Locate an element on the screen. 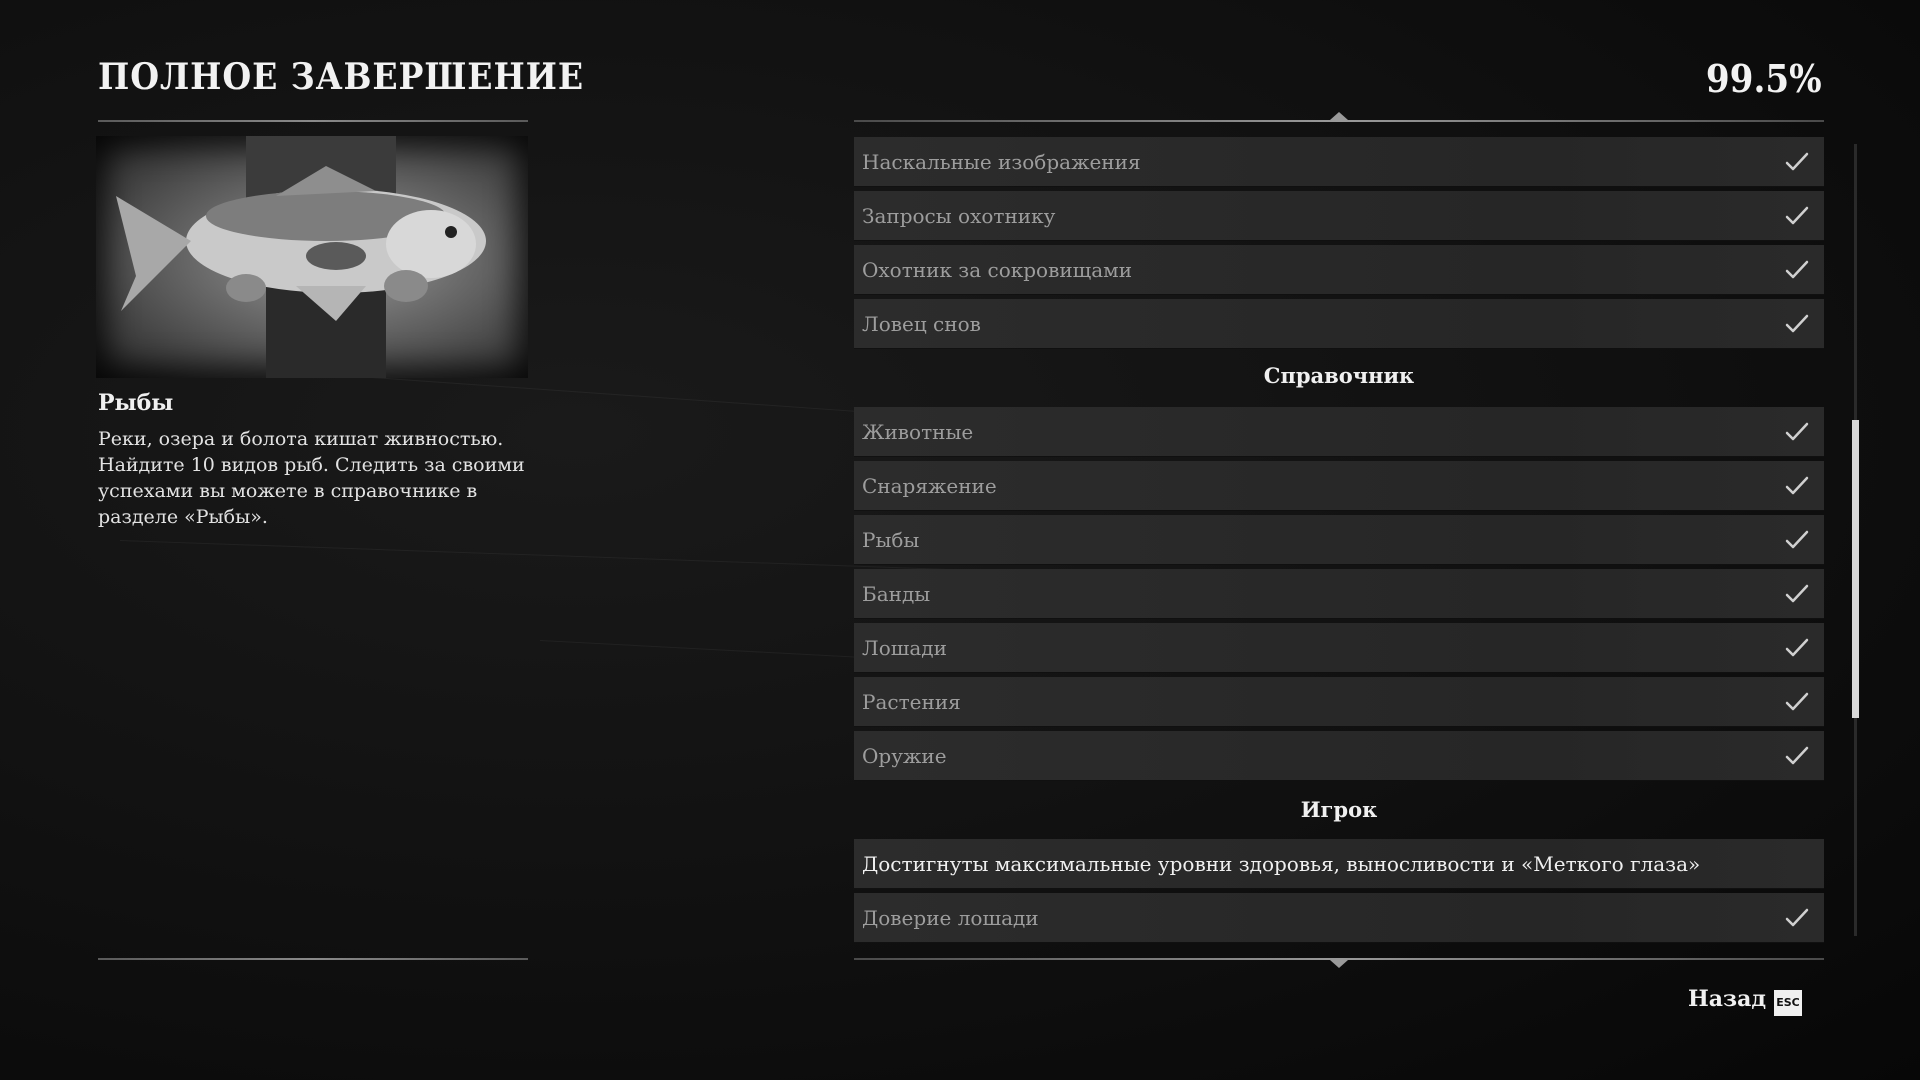  list-item: Охотник за сокровищами is located at coordinates (1339, 270).